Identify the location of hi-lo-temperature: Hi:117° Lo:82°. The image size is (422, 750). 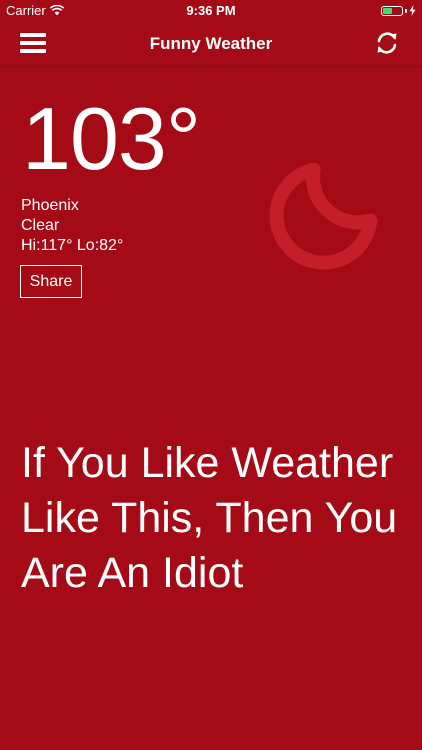
(72, 245).